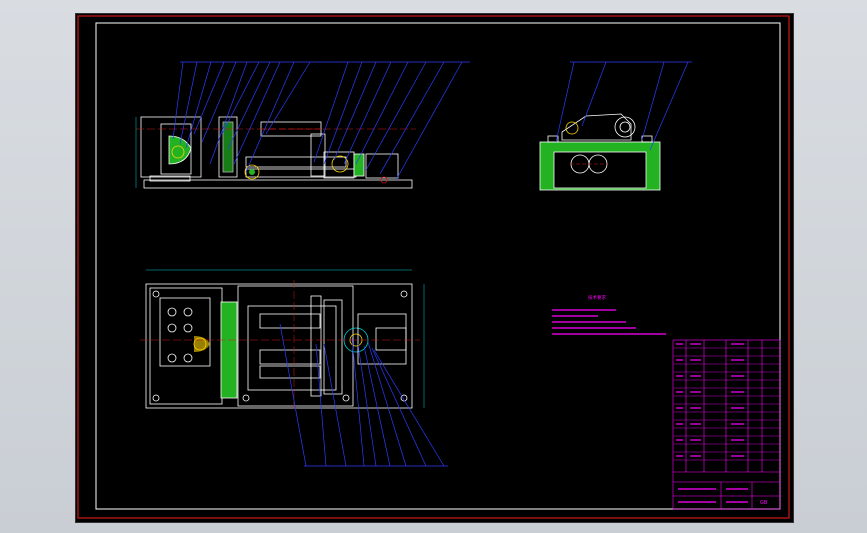 This screenshot has width=867, height=533. Describe the element at coordinates (726, 424) in the screenshot. I see `title-block: GB` at that location.